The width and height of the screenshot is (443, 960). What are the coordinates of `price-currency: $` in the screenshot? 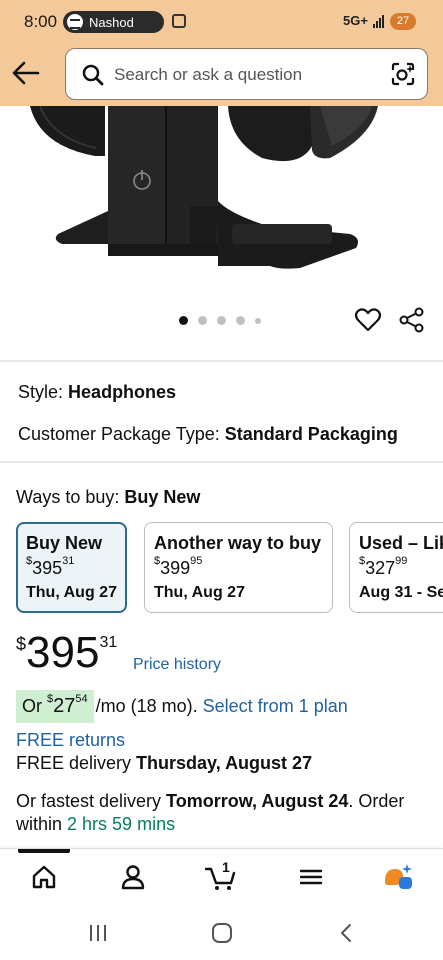 It's located at (21, 644).